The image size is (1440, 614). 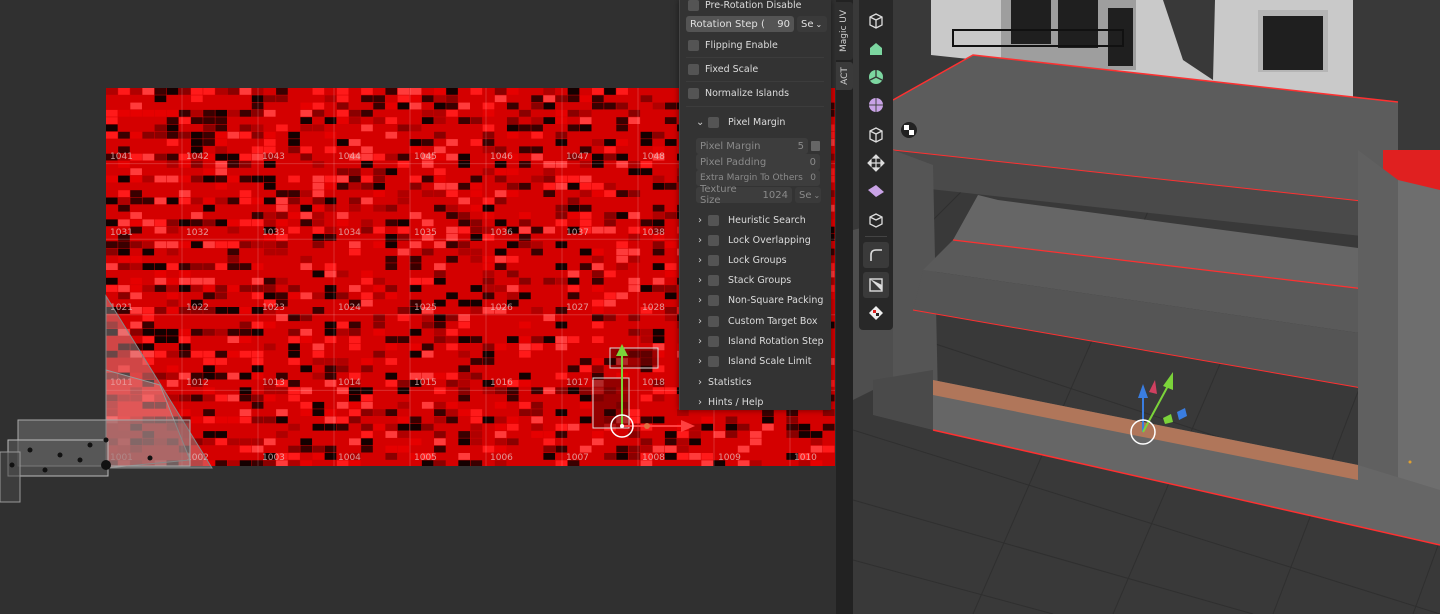 What do you see at coordinates (844, 31) in the screenshot?
I see `tab-magic-uv: Magic UV` at bounding box center [844, 31].